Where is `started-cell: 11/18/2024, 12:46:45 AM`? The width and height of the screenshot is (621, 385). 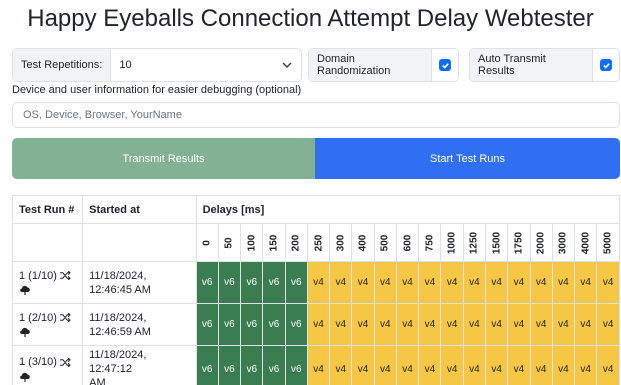
started-cell: 11/18/2024, 12:46:45 AM is located at coordinates (139, 282).